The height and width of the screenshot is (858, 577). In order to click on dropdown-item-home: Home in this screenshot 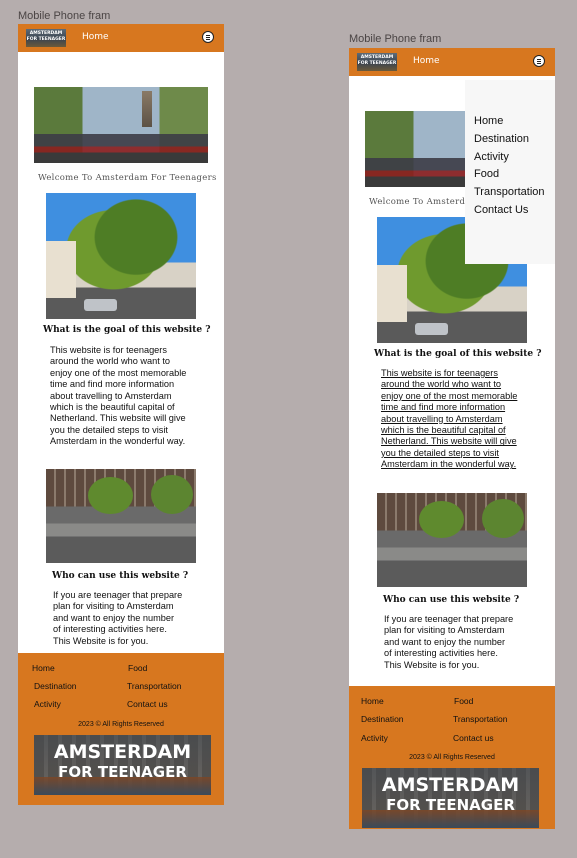, I will do `click(488, 121)`.